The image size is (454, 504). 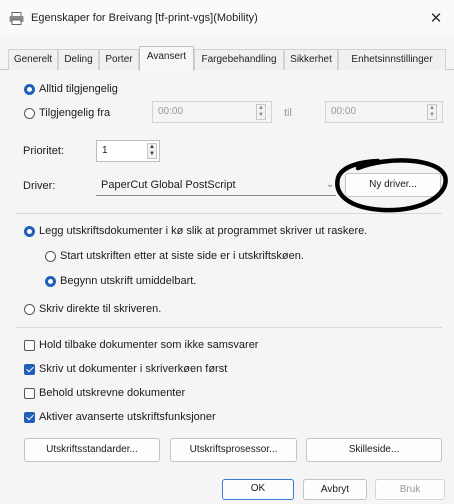 What do you see at coordinates (384, 112) in the screenshot?
I see `to-time-field: 00:00` at bounding box center [384, 112].